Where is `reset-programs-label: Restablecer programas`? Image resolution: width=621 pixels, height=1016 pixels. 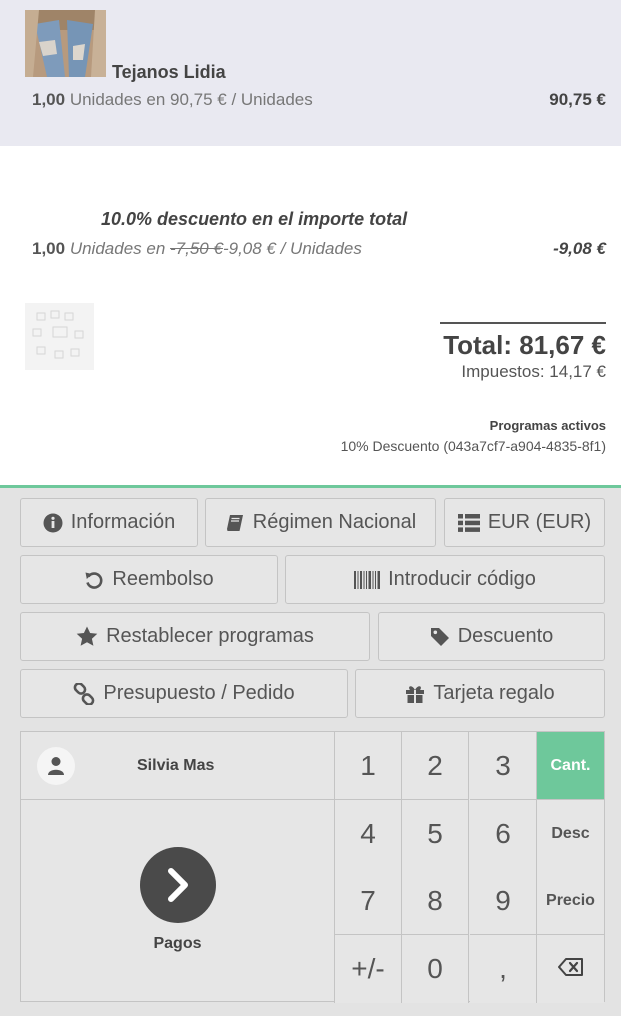
reset-programs-label: Restablecer programas is located at coordinates (210, 636).